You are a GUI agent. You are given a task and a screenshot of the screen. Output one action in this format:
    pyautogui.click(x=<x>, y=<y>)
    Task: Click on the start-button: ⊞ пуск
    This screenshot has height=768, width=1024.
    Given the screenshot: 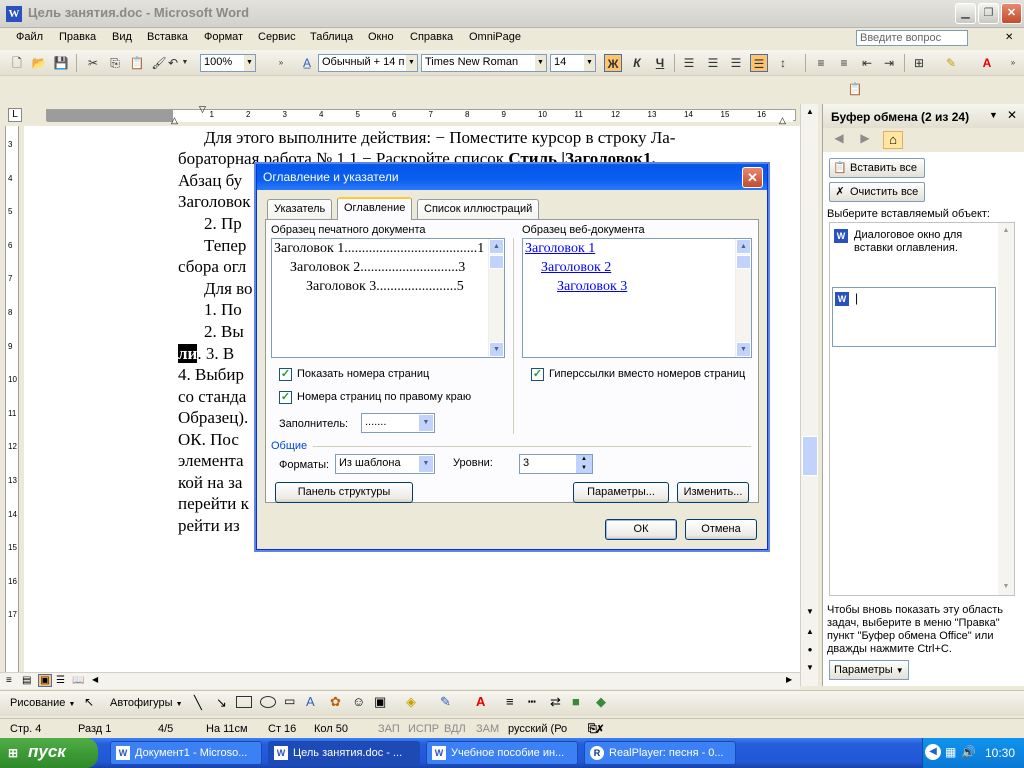 What is the action you would take?
    pyautogui.click(x=49, y=753)
    